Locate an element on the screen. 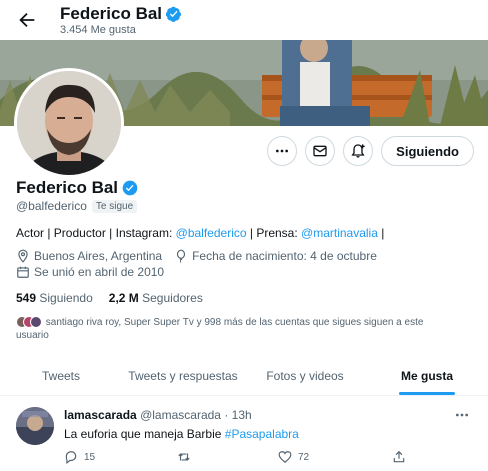 This screenshot has height=471, width=488. tab-media: Fotos y videos is located at coordinates (305, 375).